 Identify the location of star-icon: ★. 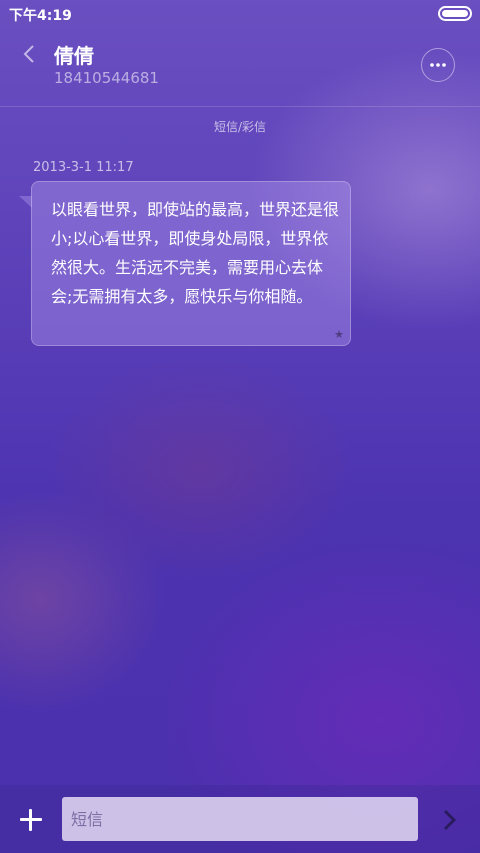
(339, 334).